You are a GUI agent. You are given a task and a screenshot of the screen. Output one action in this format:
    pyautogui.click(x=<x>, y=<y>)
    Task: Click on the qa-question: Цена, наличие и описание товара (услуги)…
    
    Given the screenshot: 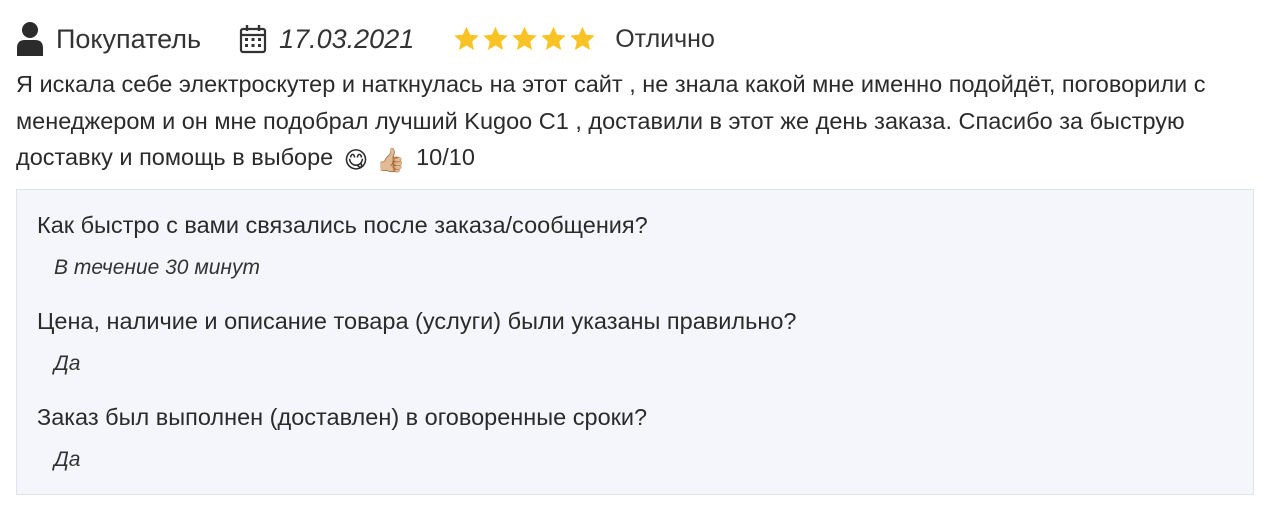 What is the action you would take?
    pyautogui.click(x=417, y=321)
    